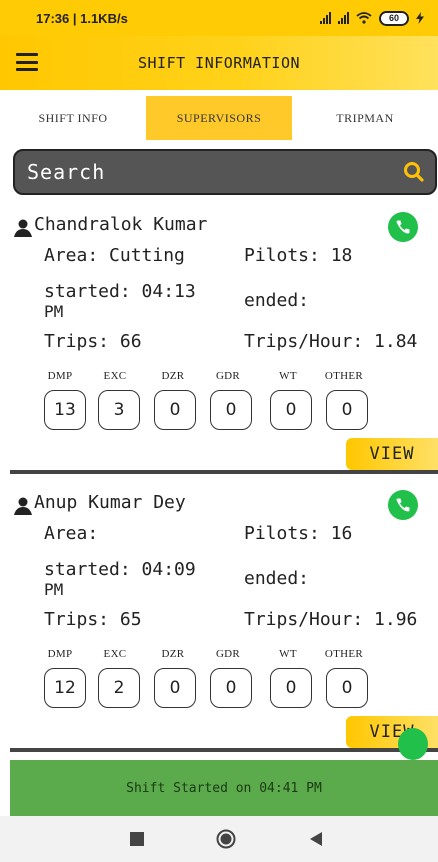  What do you see at coordinates (93, 619) in the screenshot?
I see `trips-text: Trips: 65` at bounding box center [93, 619].